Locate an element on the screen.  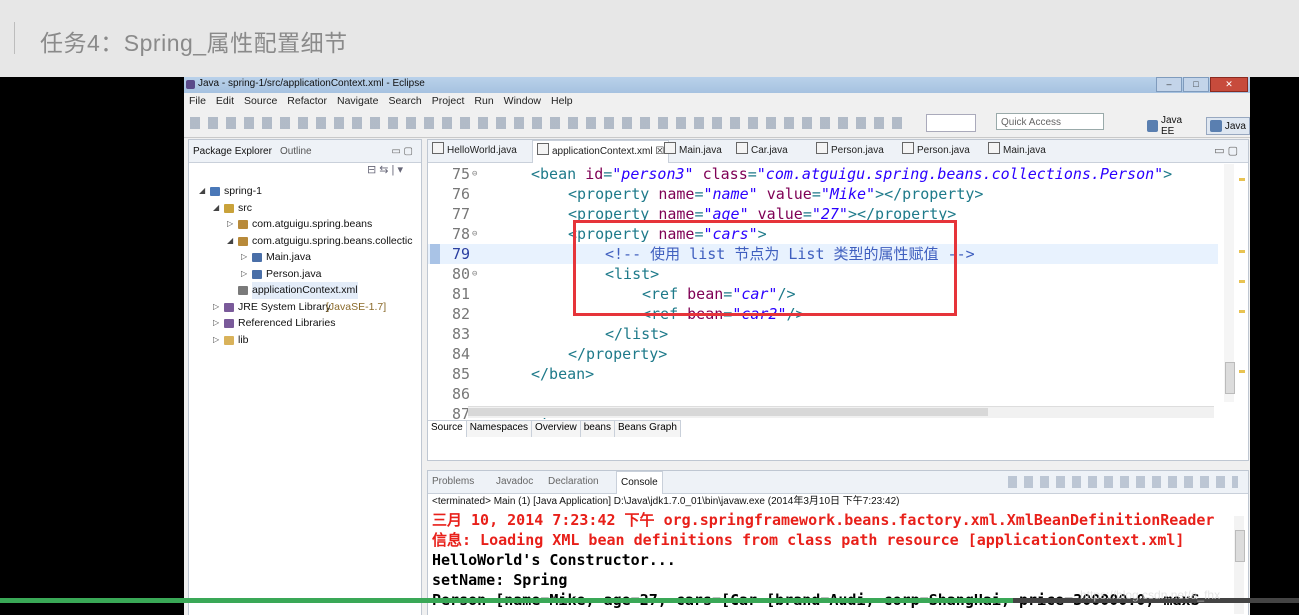
menu-item-edit: Edit is located at coordinates (225, 101).